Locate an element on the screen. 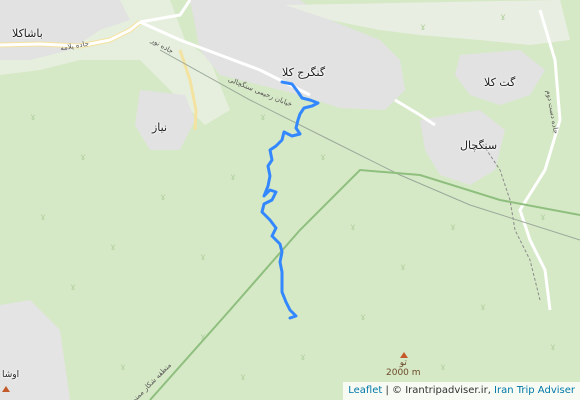 The width and height of the screenshot is (580, 400). peak-elevation: 2000 m is located at coordinates (403, 373).